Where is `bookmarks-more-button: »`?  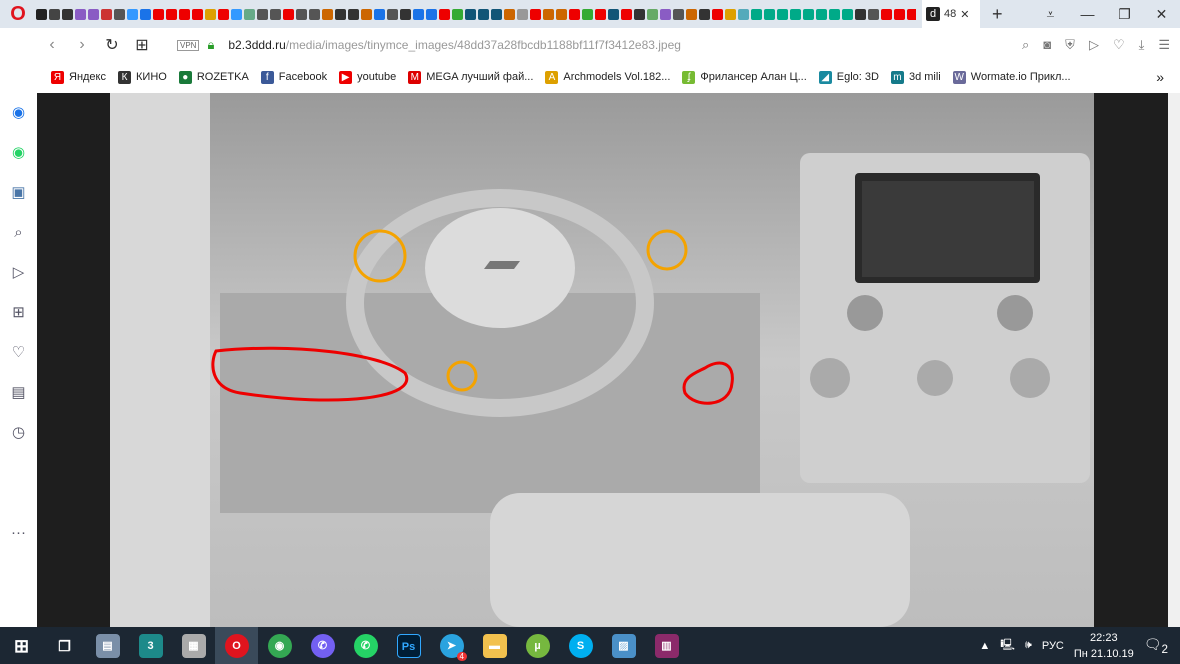
bookmarks-more-button: » is located at coordinates (1160, 77).